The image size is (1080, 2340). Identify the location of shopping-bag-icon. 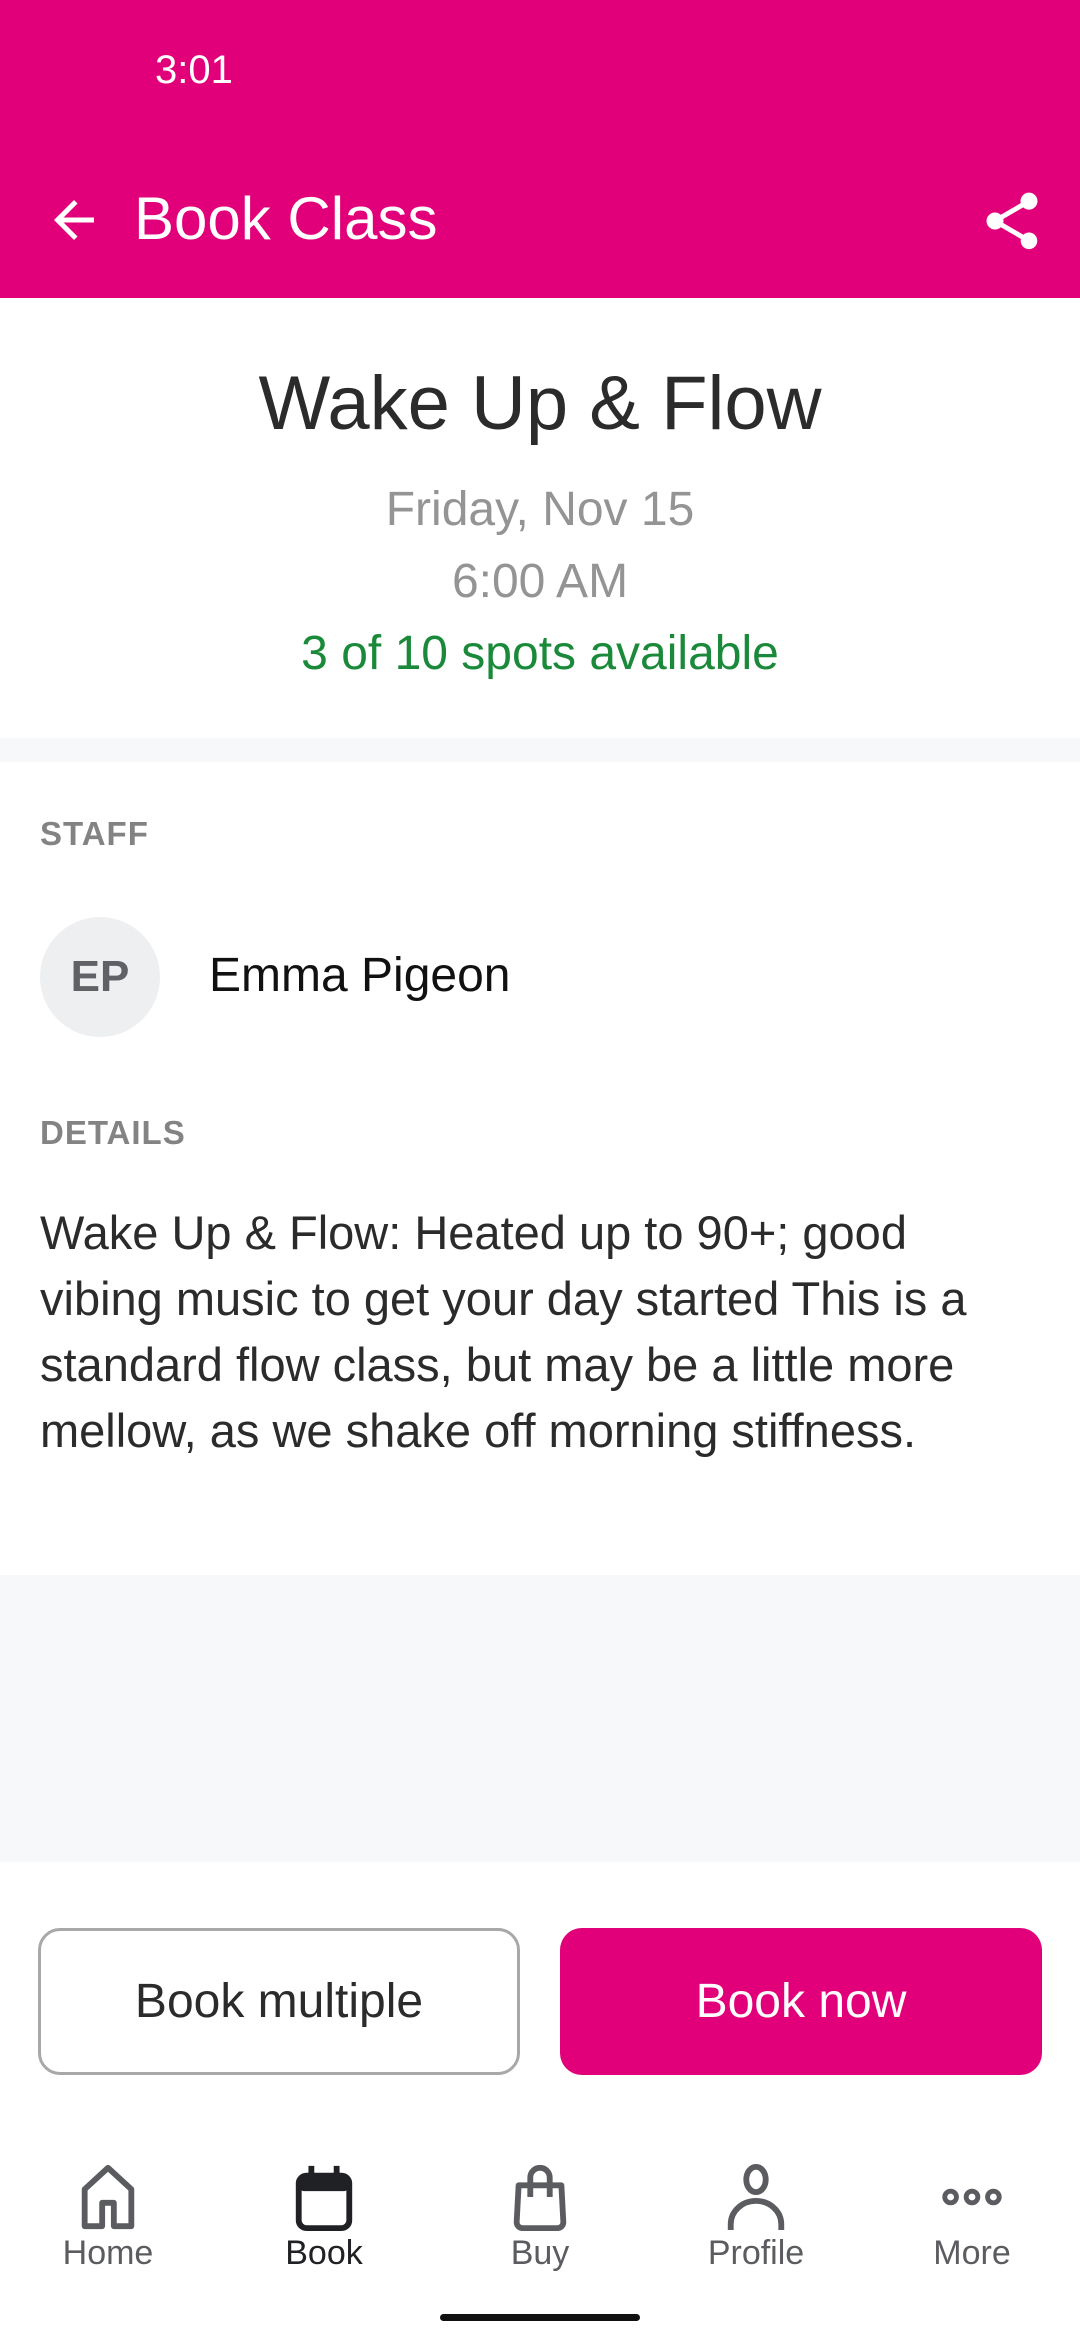
(540, 2198).